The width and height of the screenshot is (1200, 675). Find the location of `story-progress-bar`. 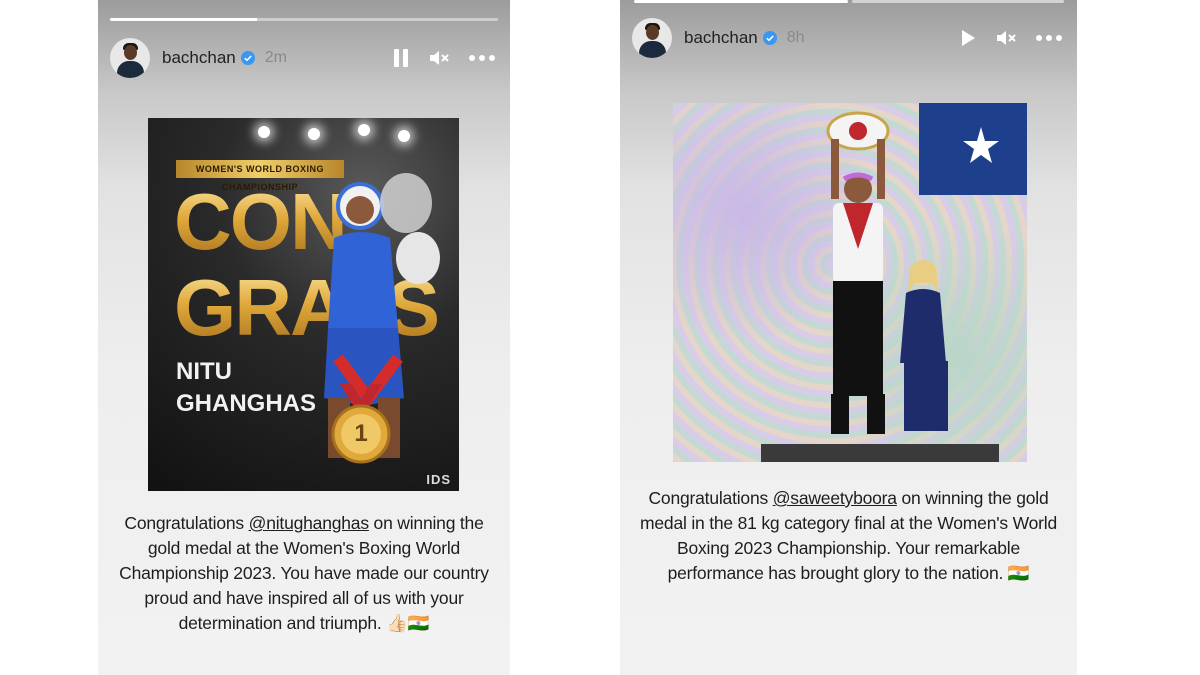

story-progress-bar is located at coordinates (304, 19).